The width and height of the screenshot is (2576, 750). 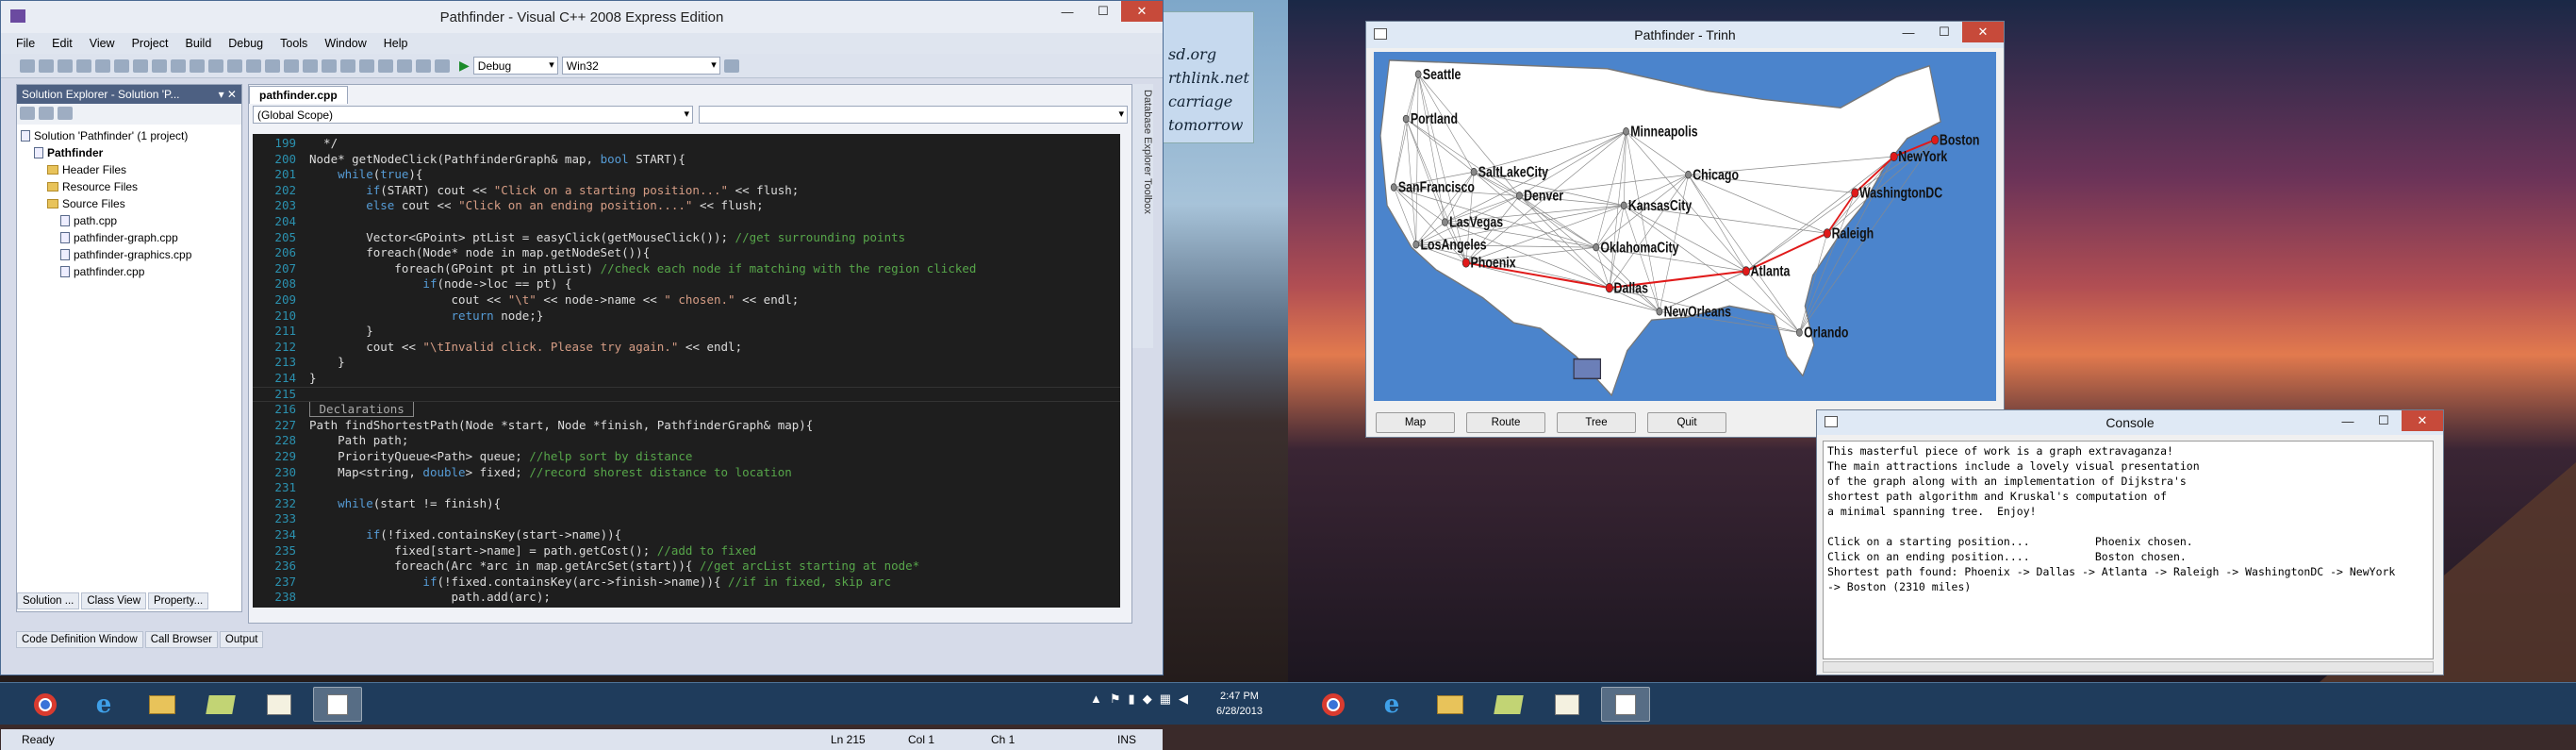 What do you see at coordinates (291, 66) in the screenshot?
I see `outdent-icon` at bounding box center [291, 66].